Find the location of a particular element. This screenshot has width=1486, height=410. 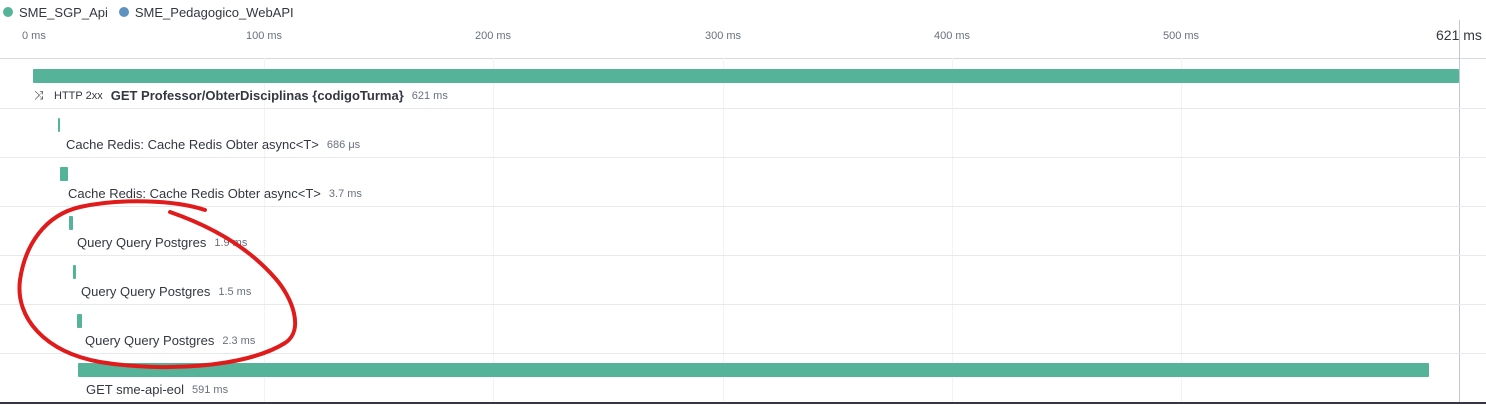

span-row: Query Query Postgres 2.3 ms is located at coordinates (743, 329).